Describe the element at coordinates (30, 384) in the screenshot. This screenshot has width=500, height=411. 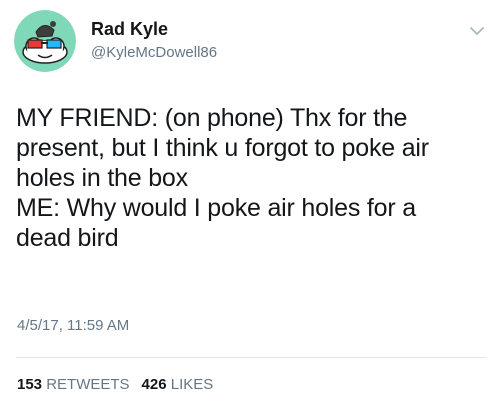
I see `retweets-count: 153` at that location.